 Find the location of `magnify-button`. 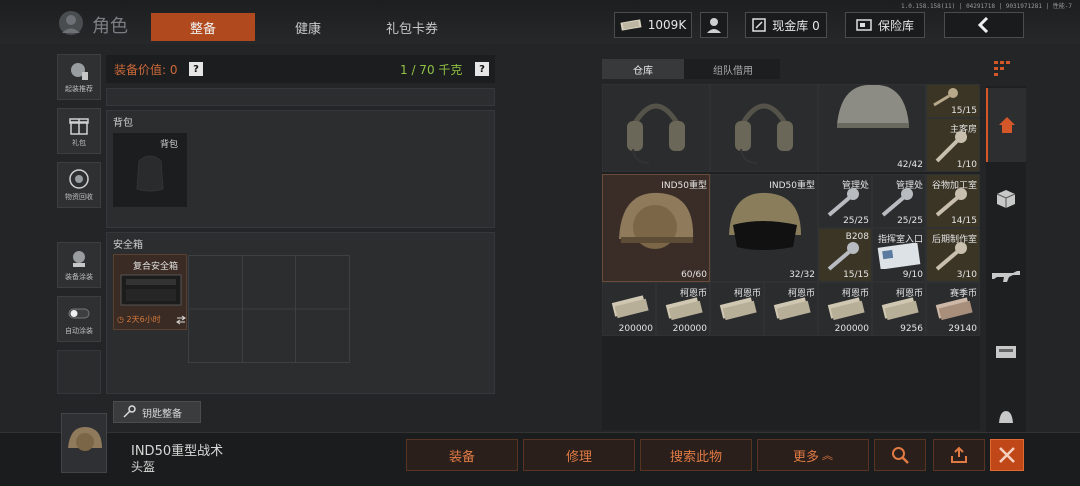

magnify-button is located at coordinates (900, 455).